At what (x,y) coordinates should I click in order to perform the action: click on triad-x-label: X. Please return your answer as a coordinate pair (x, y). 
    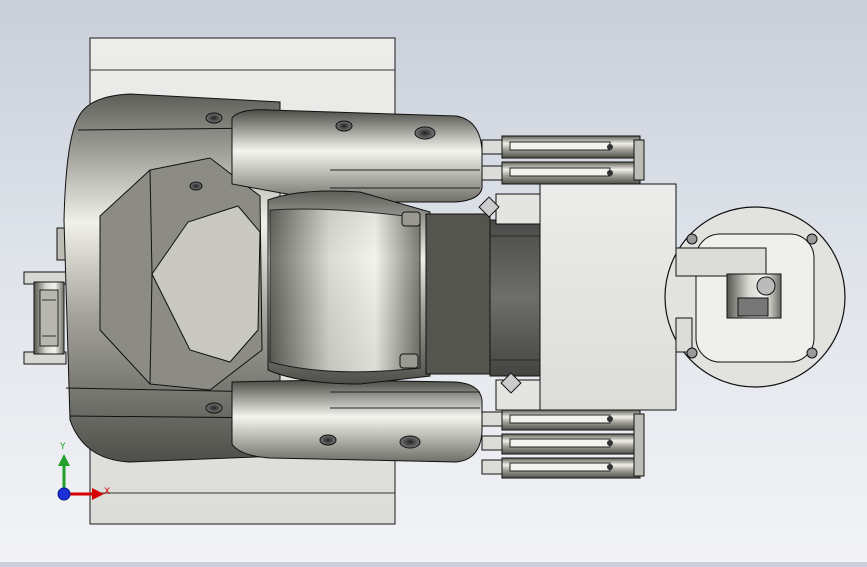
    Looking at the image, I should click on (107, 492).